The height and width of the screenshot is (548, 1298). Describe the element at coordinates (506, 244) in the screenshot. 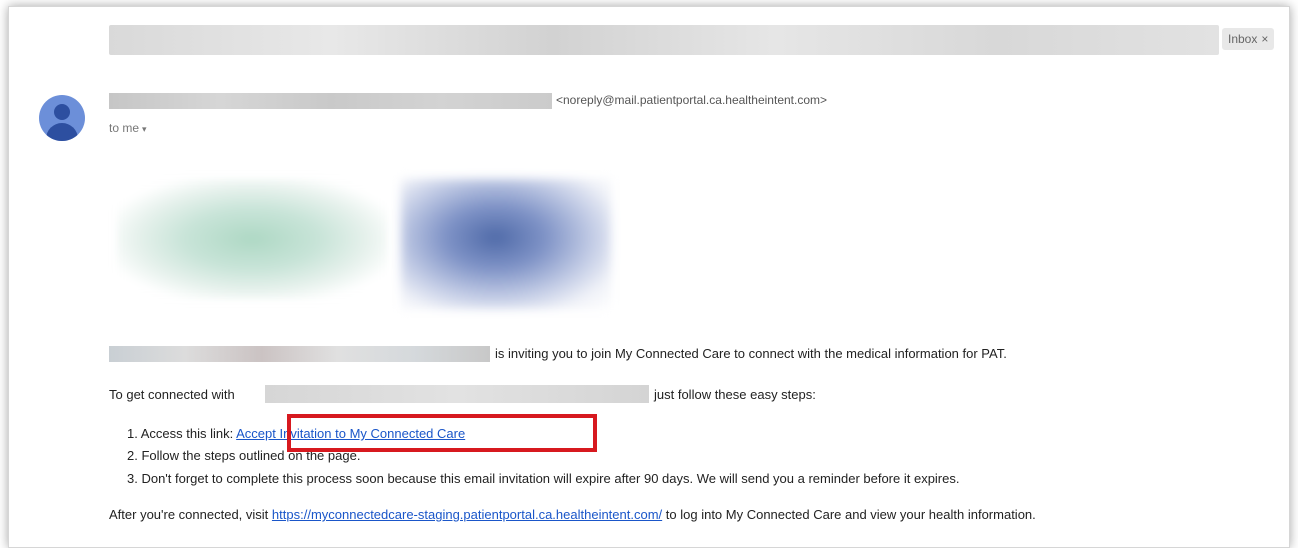

I see `portal-logo-redacted` at that location.